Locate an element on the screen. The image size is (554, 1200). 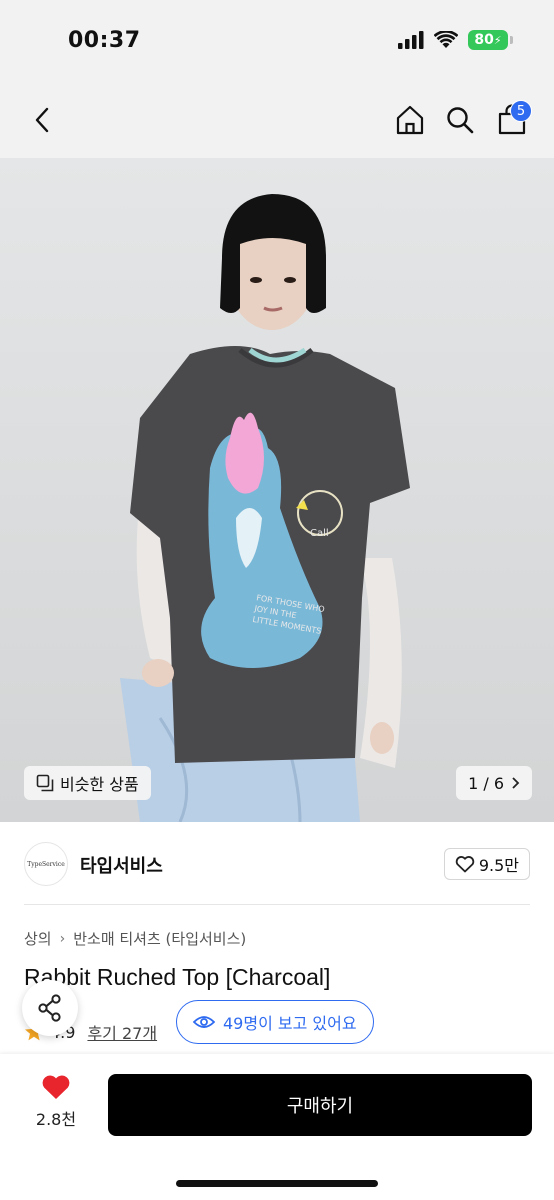
search-button is located at coordinates (460, 120).